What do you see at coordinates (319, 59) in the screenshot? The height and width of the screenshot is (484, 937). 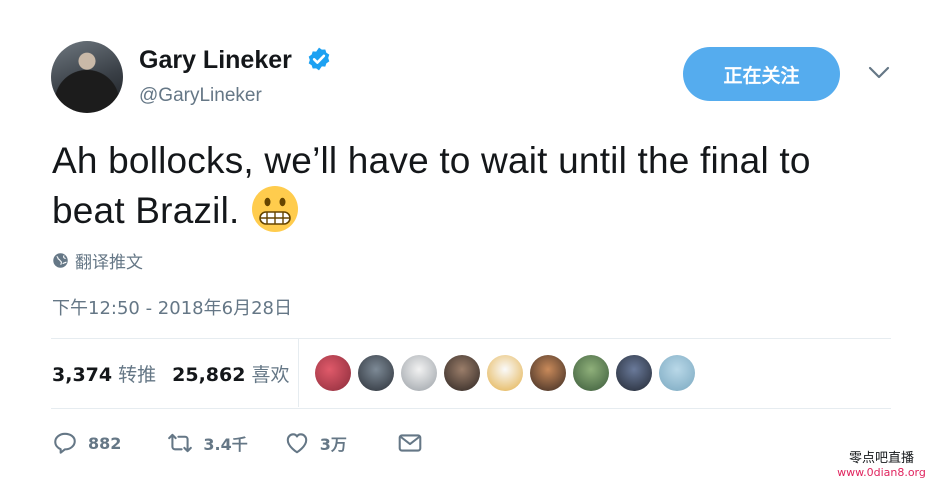 I see `verified-badge-icon` at bounding box center [319, 59].